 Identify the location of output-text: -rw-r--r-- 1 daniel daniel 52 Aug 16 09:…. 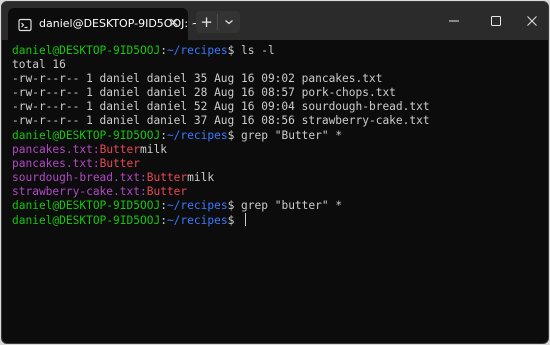
(221, 107).